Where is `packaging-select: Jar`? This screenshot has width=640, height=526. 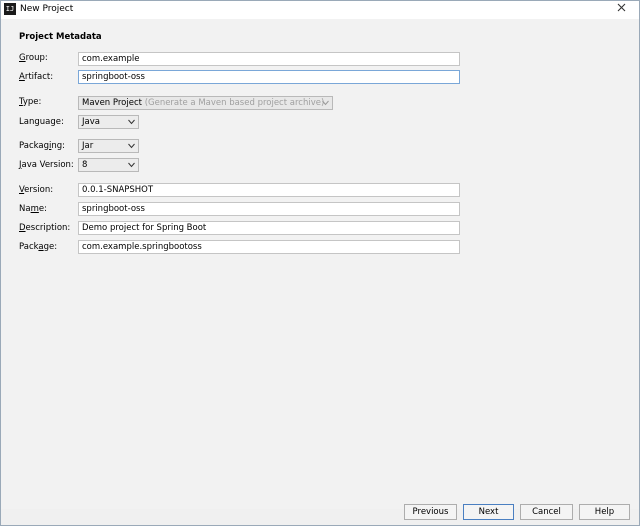
packaging-select: Jar is located at coordinates (108, 146).